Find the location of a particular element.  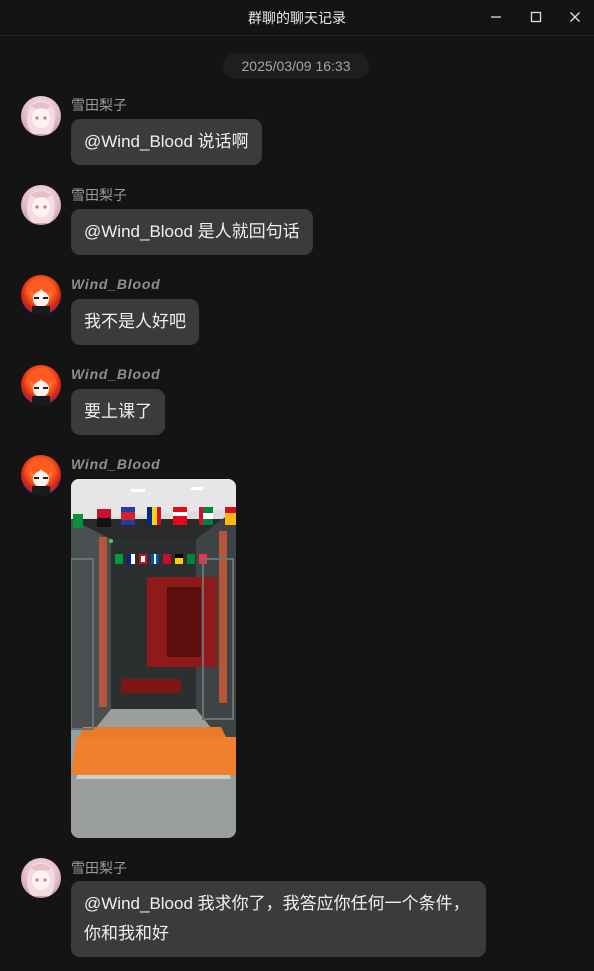

message-bubble: 要上课了 is located at coordinates (118, 412).